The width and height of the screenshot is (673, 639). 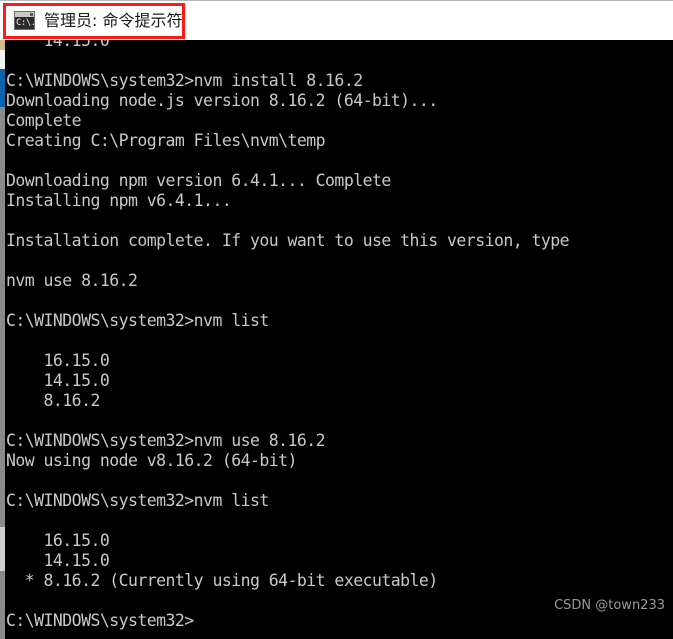 What do you see at coordinates (2, 45) in the screenshot?
I see `scrollbar-segment-tan` at bounding box center [2, 45].